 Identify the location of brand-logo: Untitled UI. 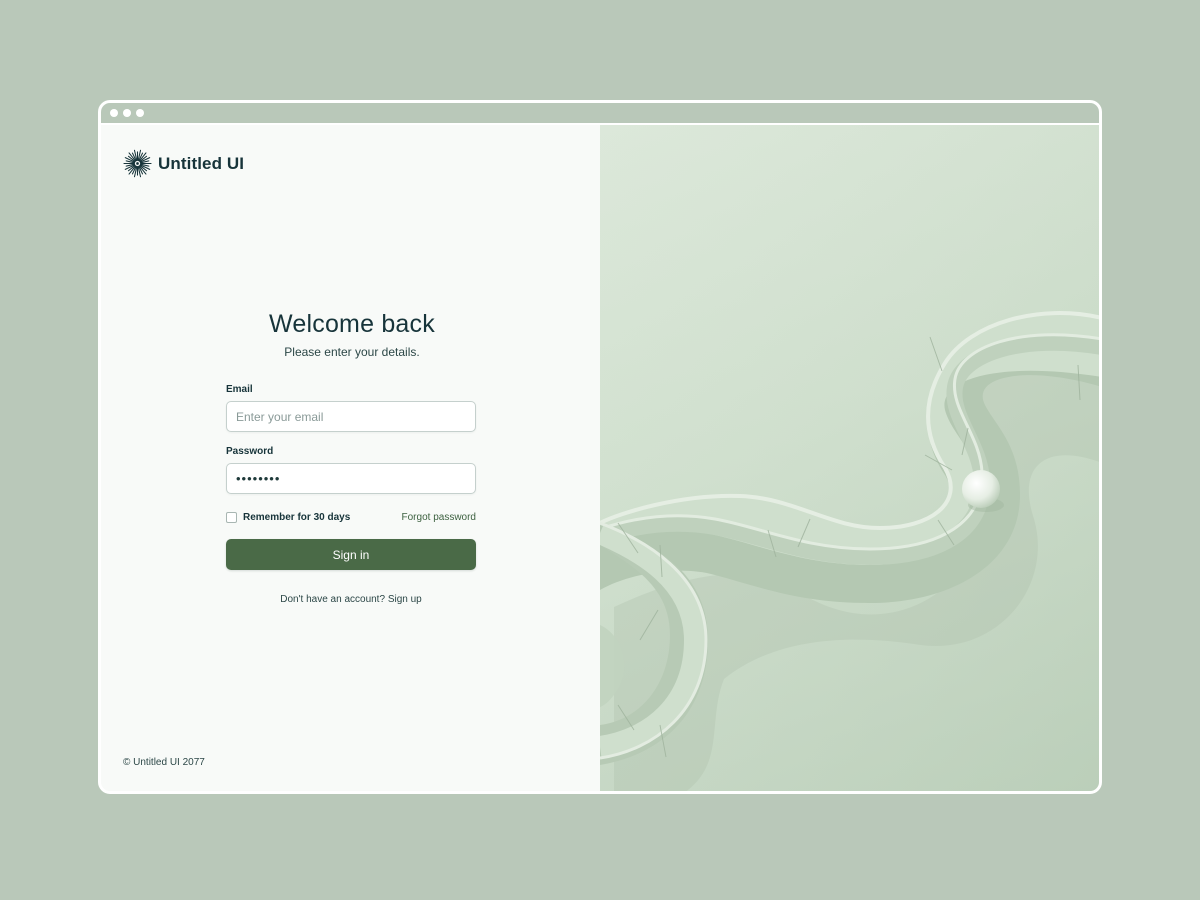
(183, 163).